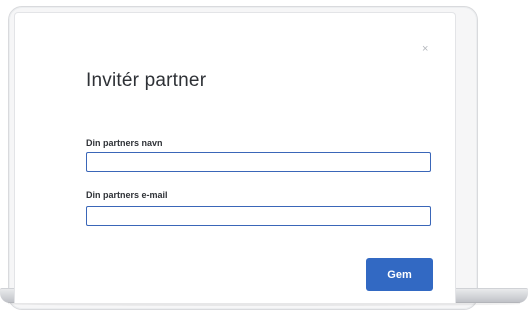 This screenshot has height=334, width=528. I want to click on partner-email-input, so click(258, 216).